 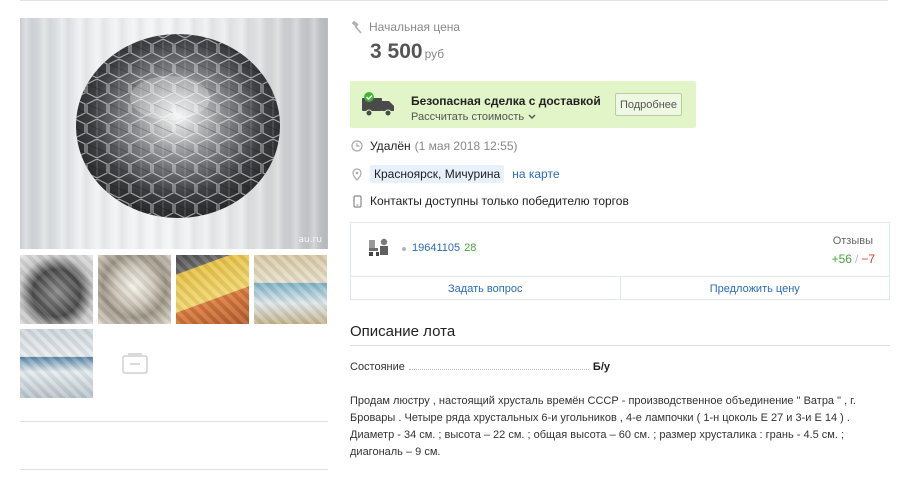 I want to click on seller-avatar-icon, so click(x=380, y=247).